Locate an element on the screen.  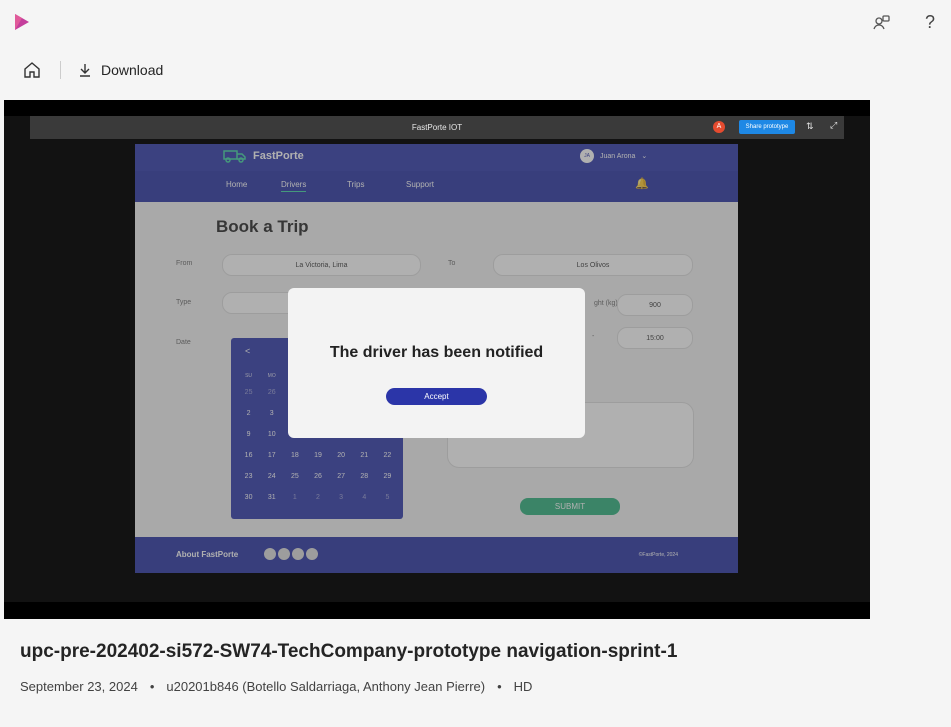
toolbar: Download is located at coordinates (91, 70).